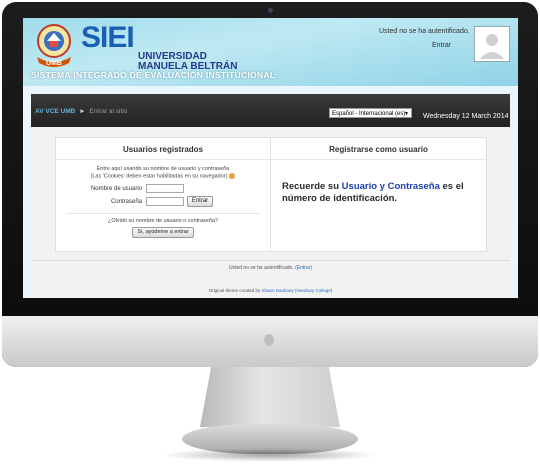 The width and height of the screenshot is (540, 470). What do you see at coordinates (54, 63) in the screenshot?
I see `logo-text: UMB` at bounding box center [54, 63].